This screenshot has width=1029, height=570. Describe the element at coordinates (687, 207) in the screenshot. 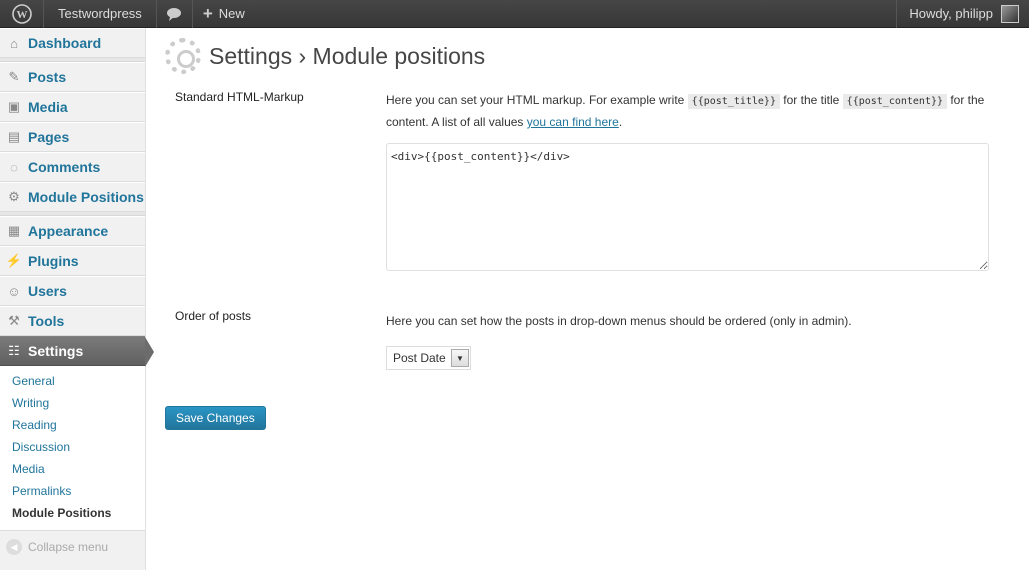

I see `html-markup-textarea: <div>{{post_content}}</div>` at that location.